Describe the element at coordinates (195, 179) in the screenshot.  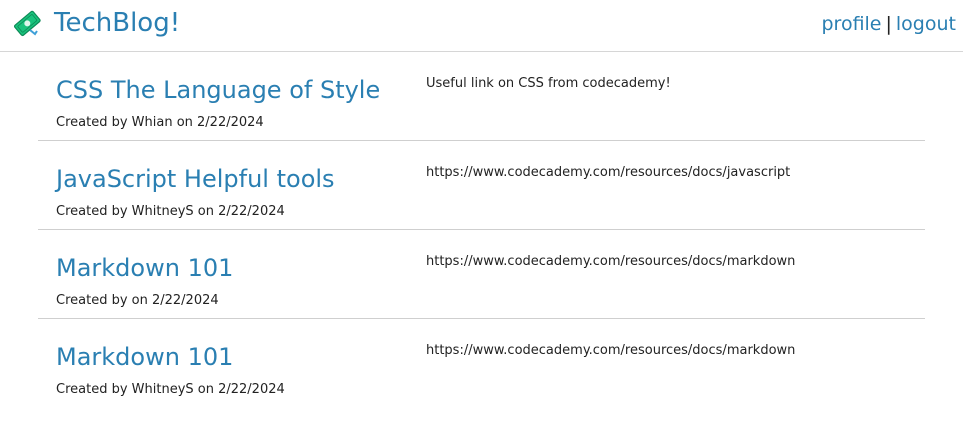
I see `post-title-link: JavaScript Helpful tools` at that location.